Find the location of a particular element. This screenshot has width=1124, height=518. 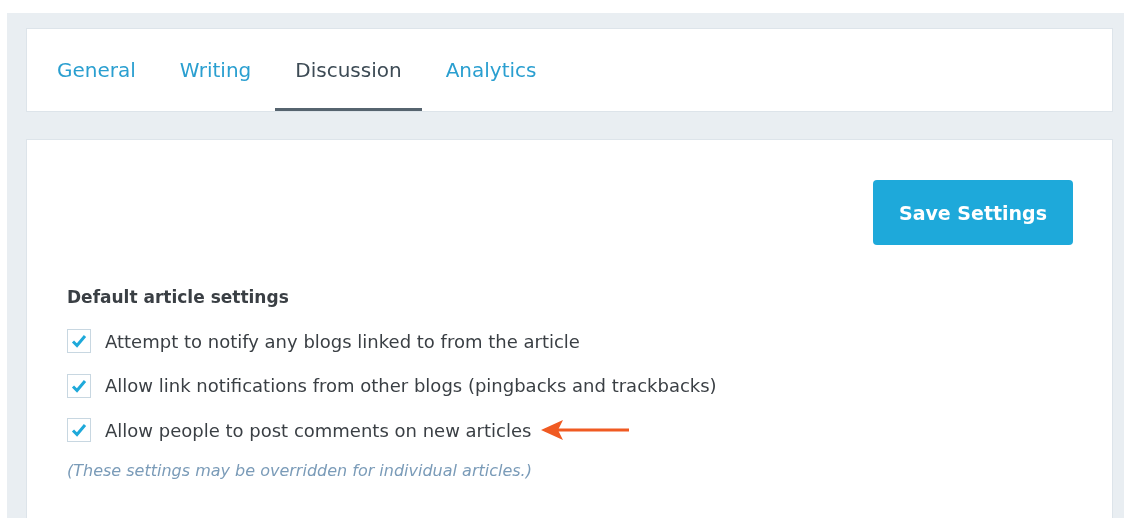

checkbox-label: Attempt to notify any blogs linked to from the article is located at coordinates (342, 341).